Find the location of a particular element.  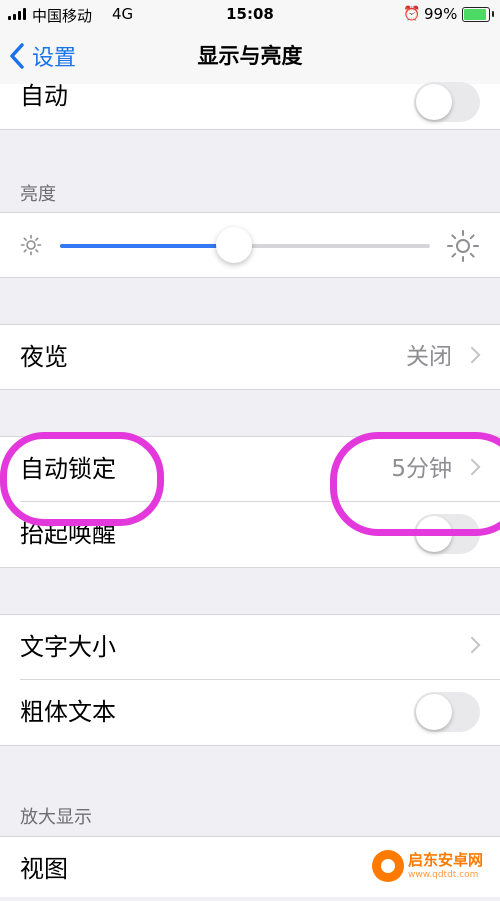

watermark-brand: 启东安卓网 is located at coordinates (446, 860).